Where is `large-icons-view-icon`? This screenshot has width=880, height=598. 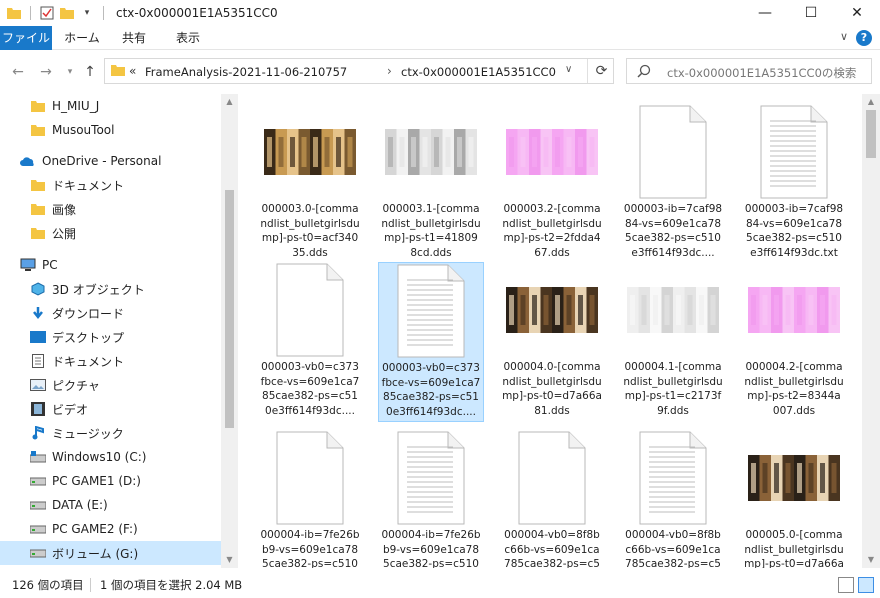 large-icons-view-icon is located at coordinates (866, 585).